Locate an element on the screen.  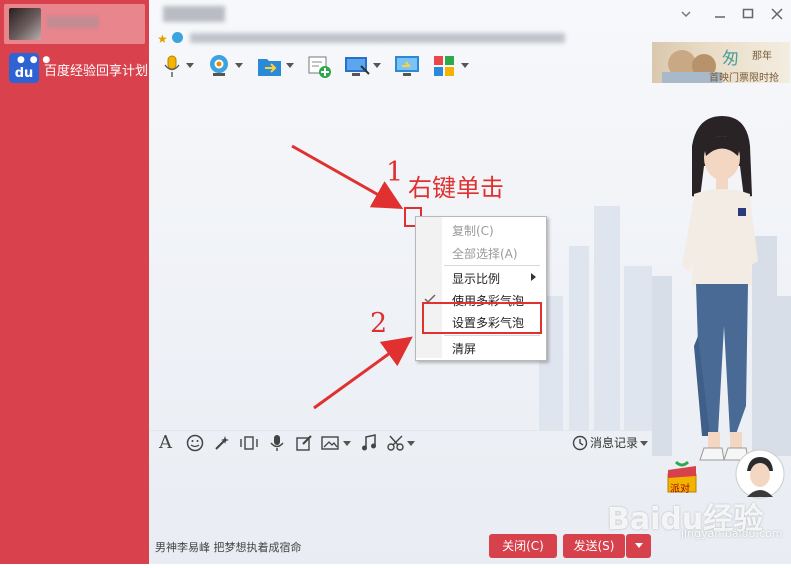
contact-avatar is located at coordinates (25, 24).